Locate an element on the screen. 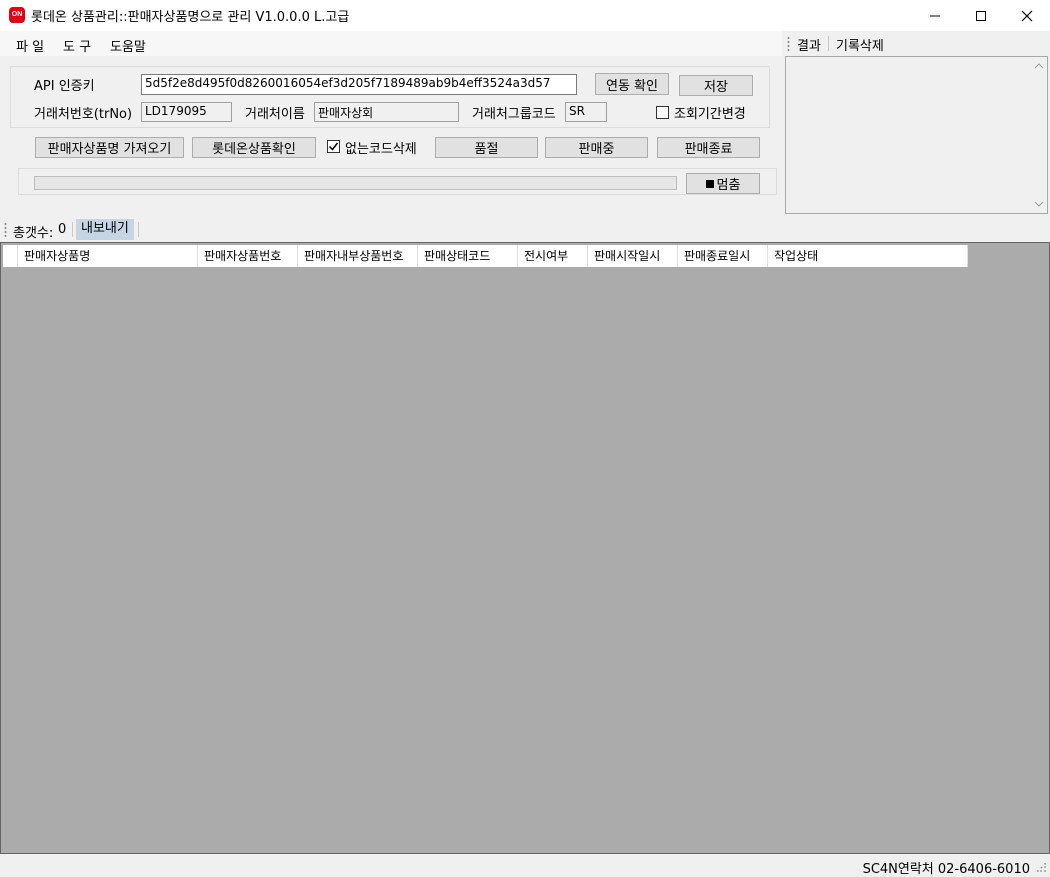  window-title: 롯데온 상품관리::판매자상품명으로 관리 V1.0.0.0 L.고급 is located at coordinates (190, 17).